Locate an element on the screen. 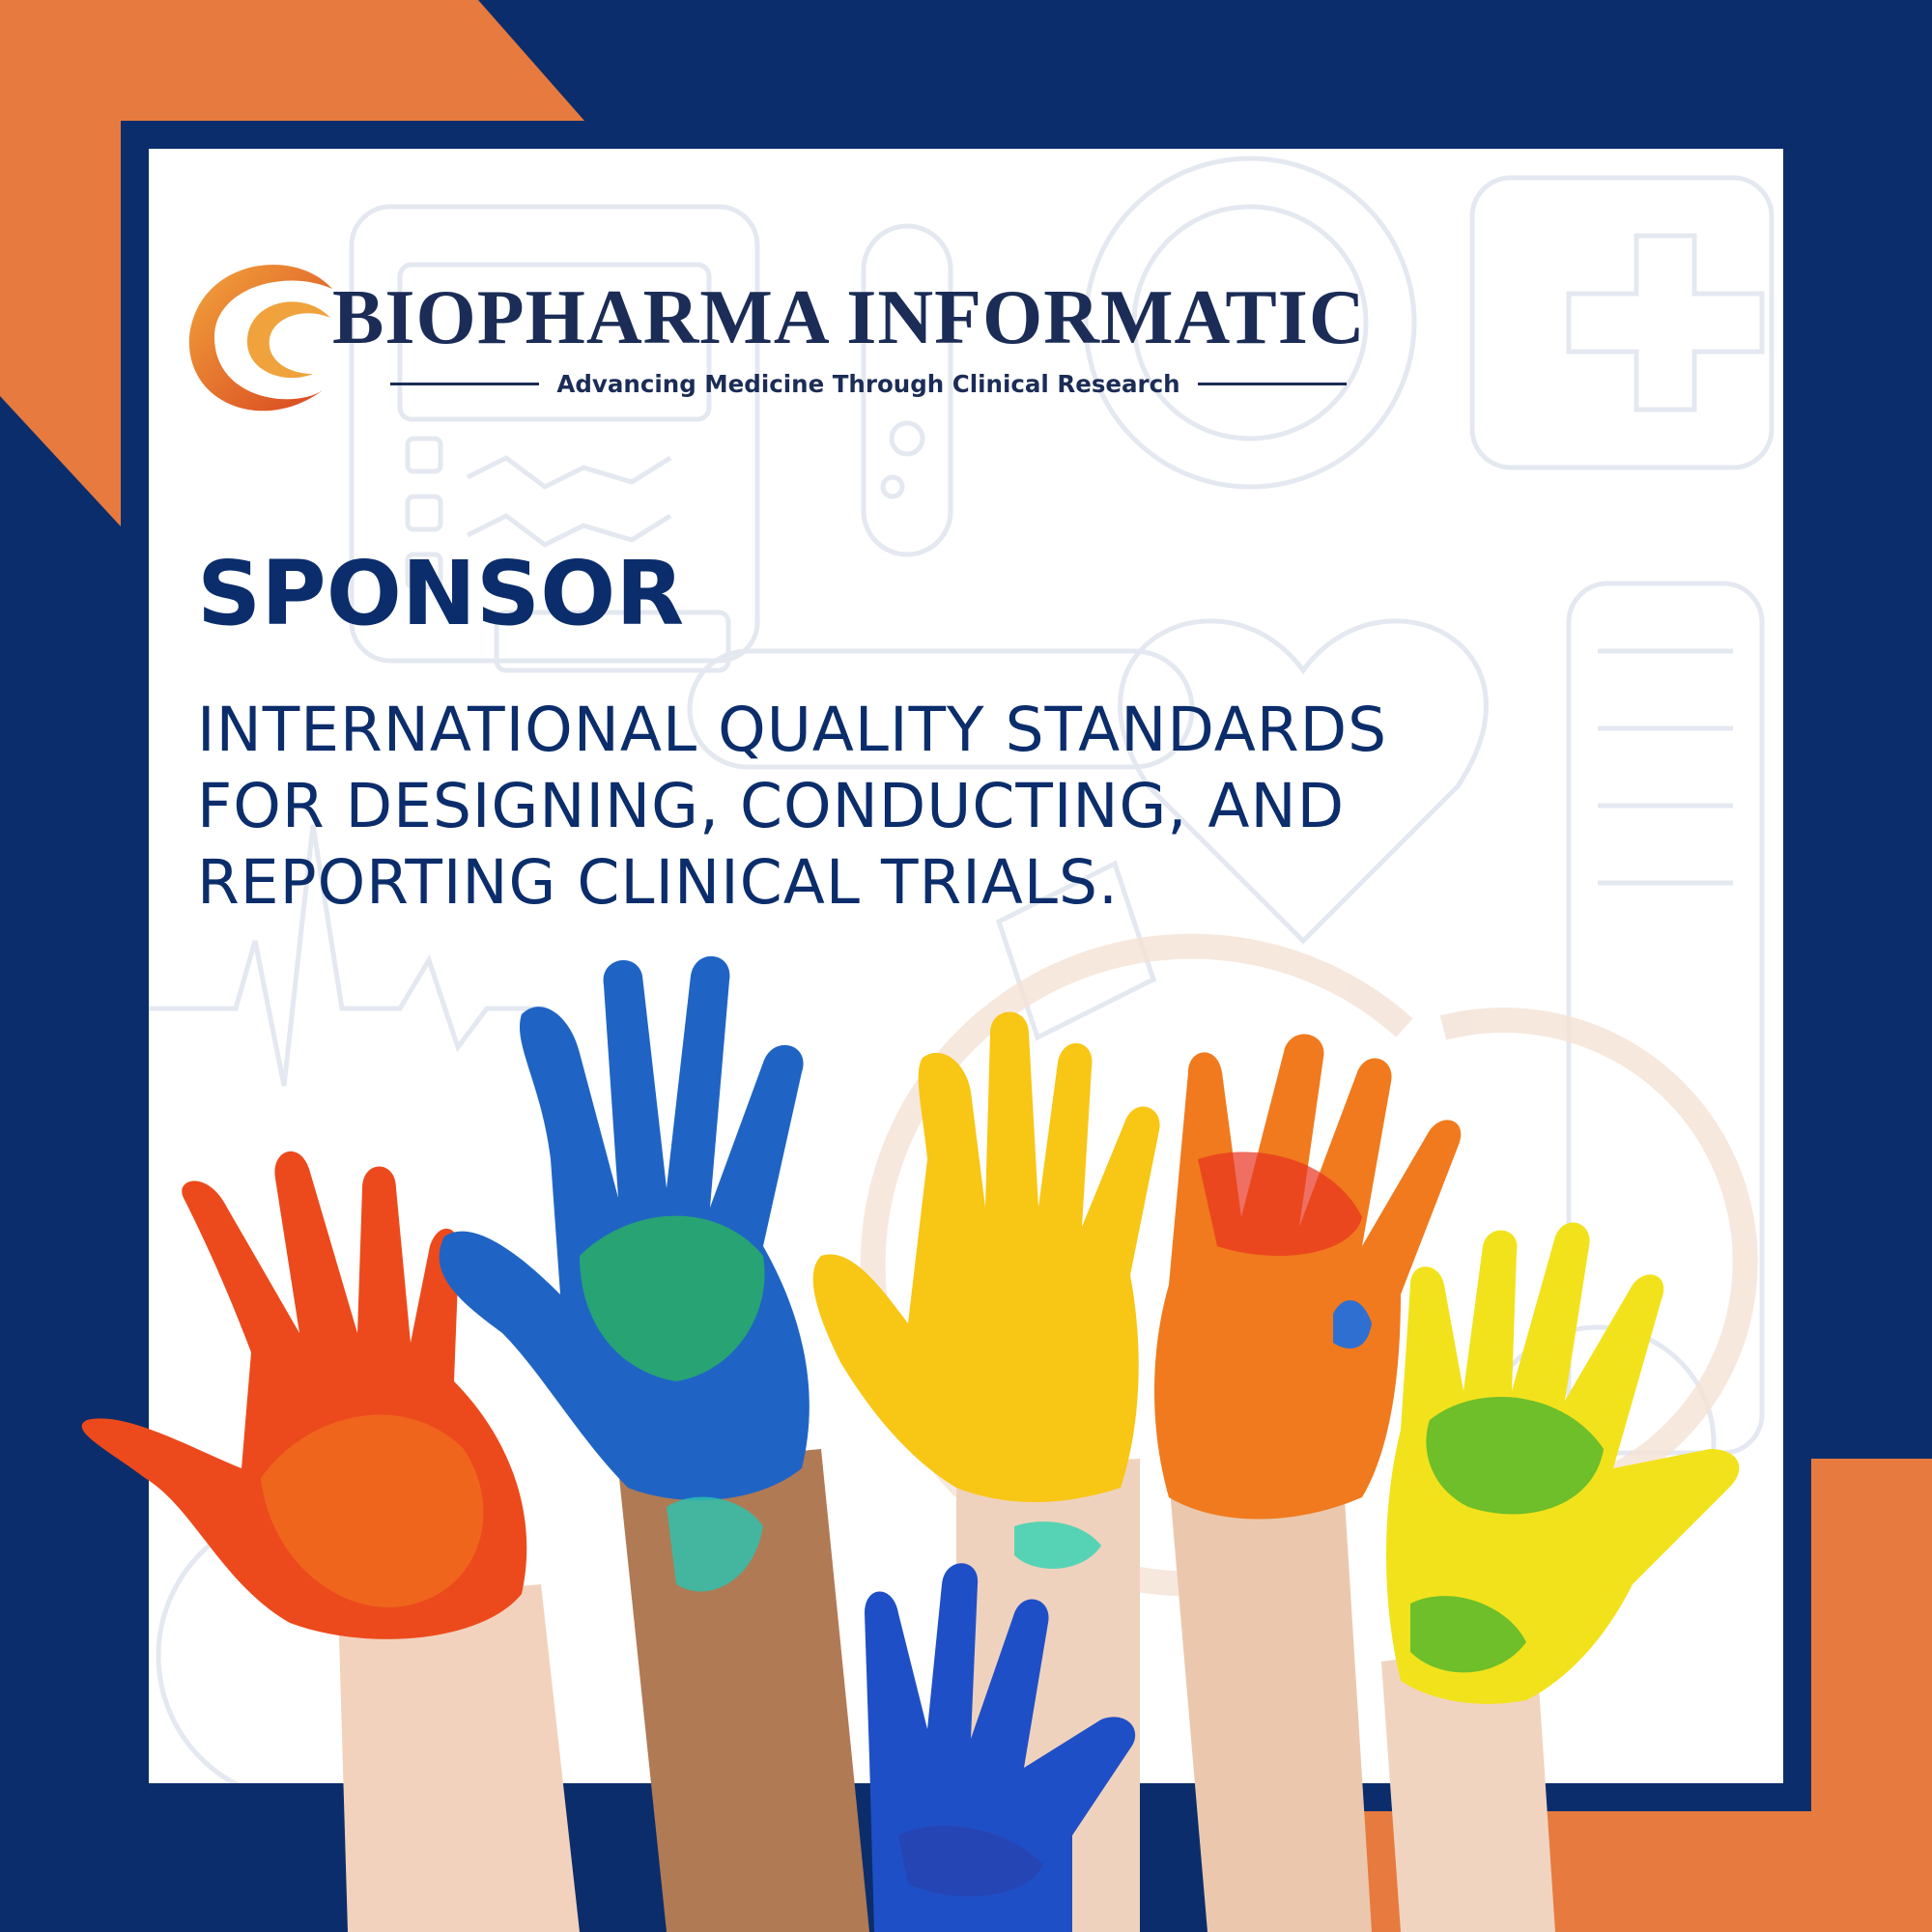 This screenshot has width=1932, height=1932. green-yellow-painted-hand is located at coordinates (1563, 1463).